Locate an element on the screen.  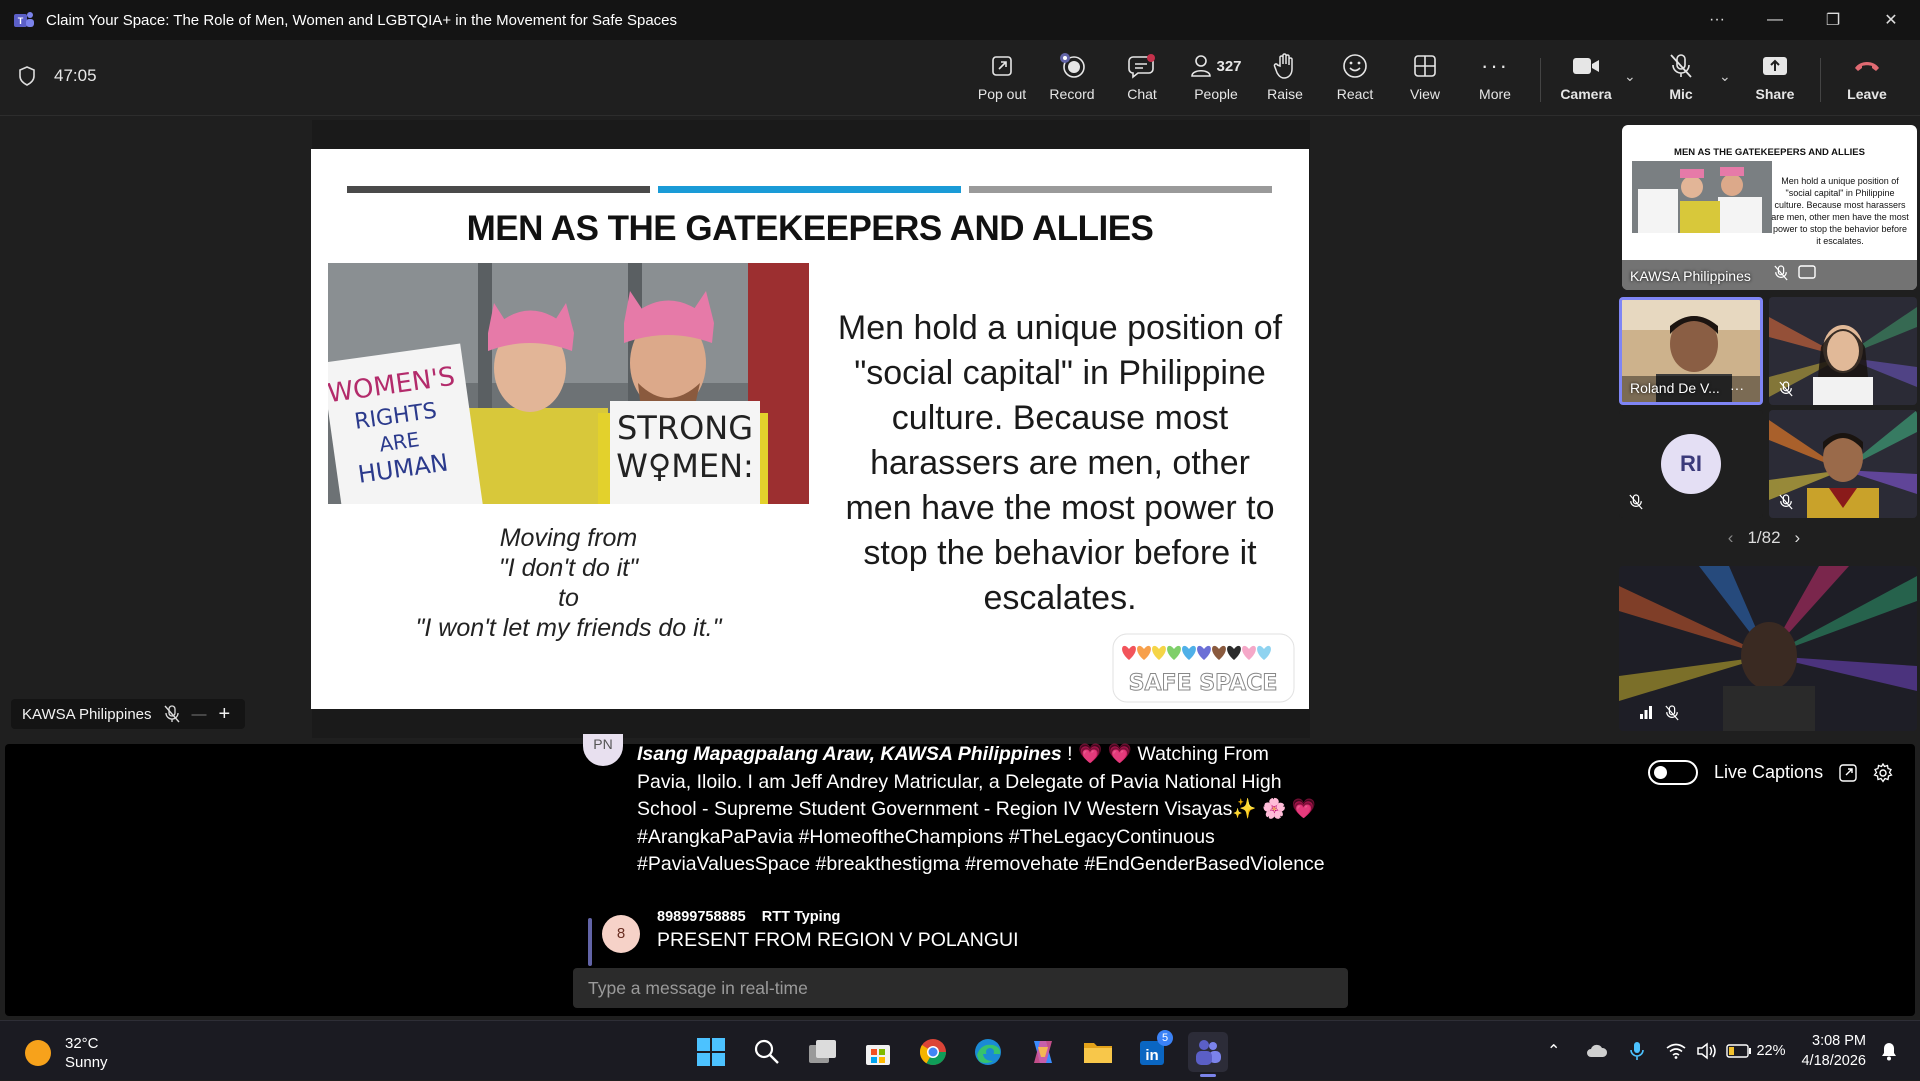
battery-percent: 22% is located at coordinates (1771, 1051).